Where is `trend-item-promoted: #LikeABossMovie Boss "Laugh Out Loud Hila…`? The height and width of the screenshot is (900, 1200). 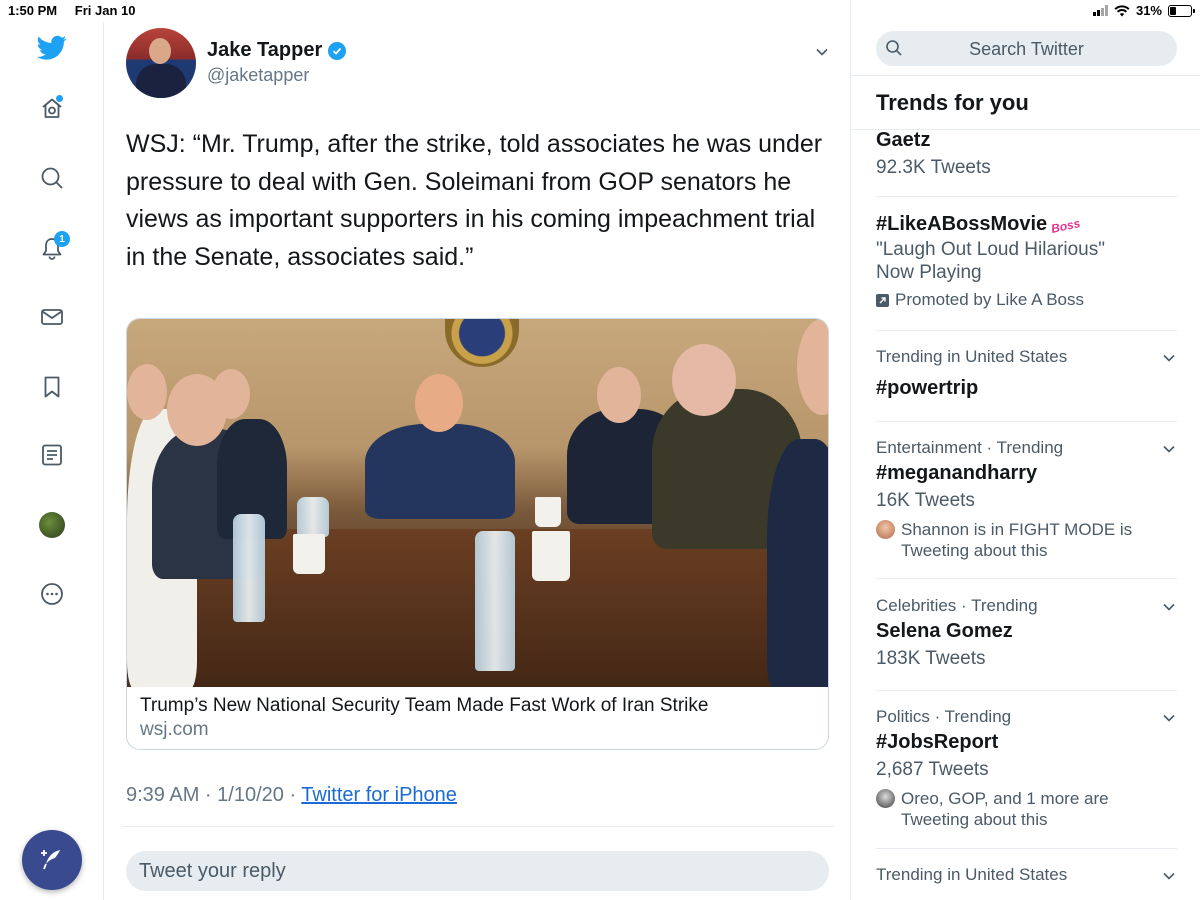
trend-item-promoted: #LikeABossMovie Boss "Laugh Out Loud Hila… is located at coordinates (1026, 260).